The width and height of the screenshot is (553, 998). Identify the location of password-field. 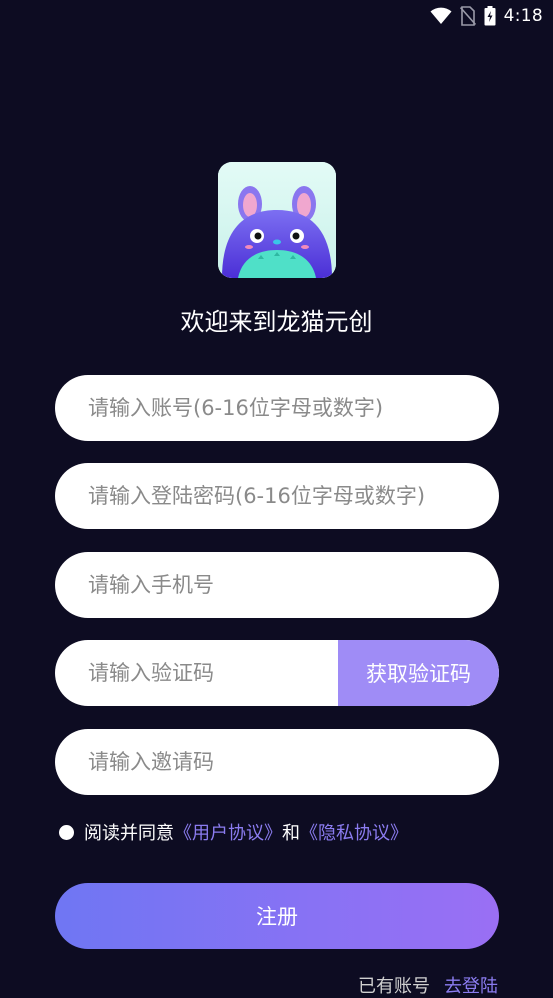
(277, 496).